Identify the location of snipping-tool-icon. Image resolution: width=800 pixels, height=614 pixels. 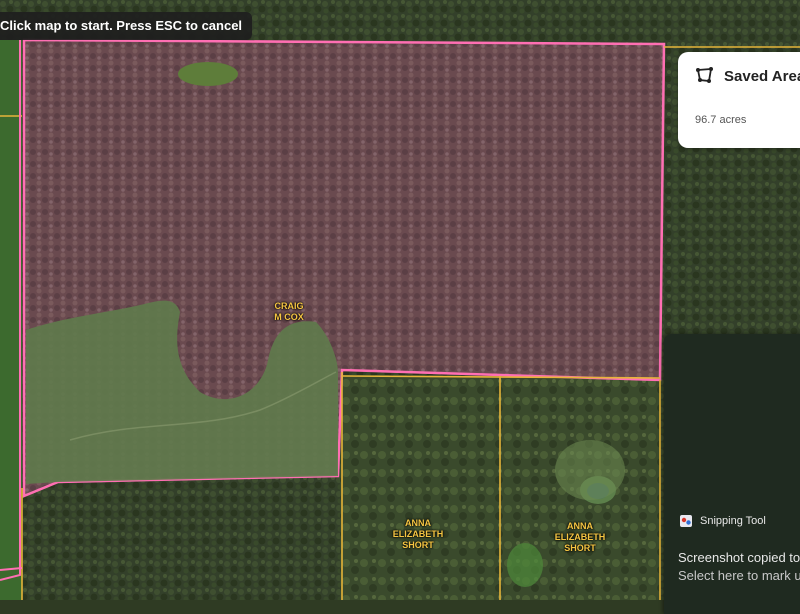
(686, 521).